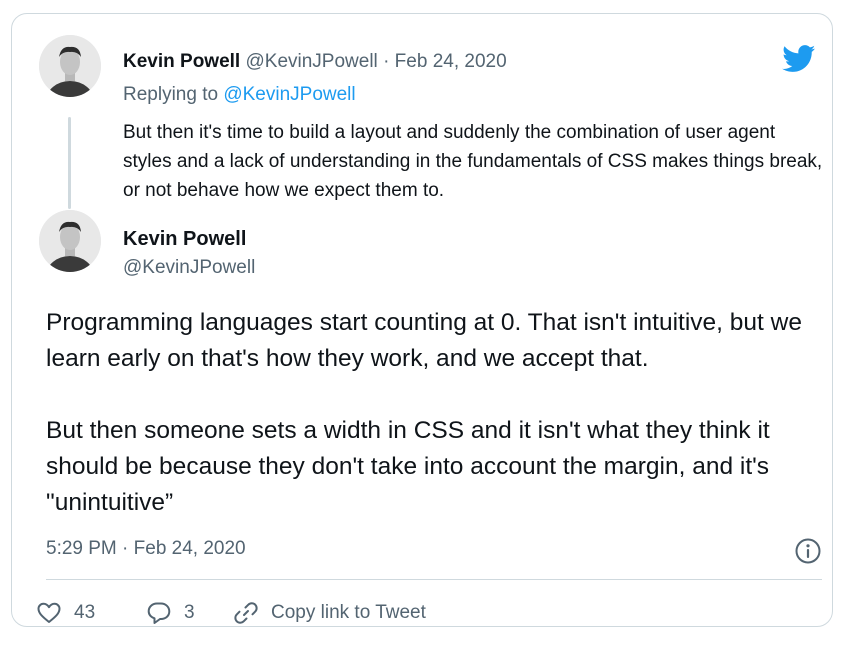  Describe the element at coordinates (289, 94) in the screenshot. I see `replying-to-handle-link: @KevinJPowell` at that location.